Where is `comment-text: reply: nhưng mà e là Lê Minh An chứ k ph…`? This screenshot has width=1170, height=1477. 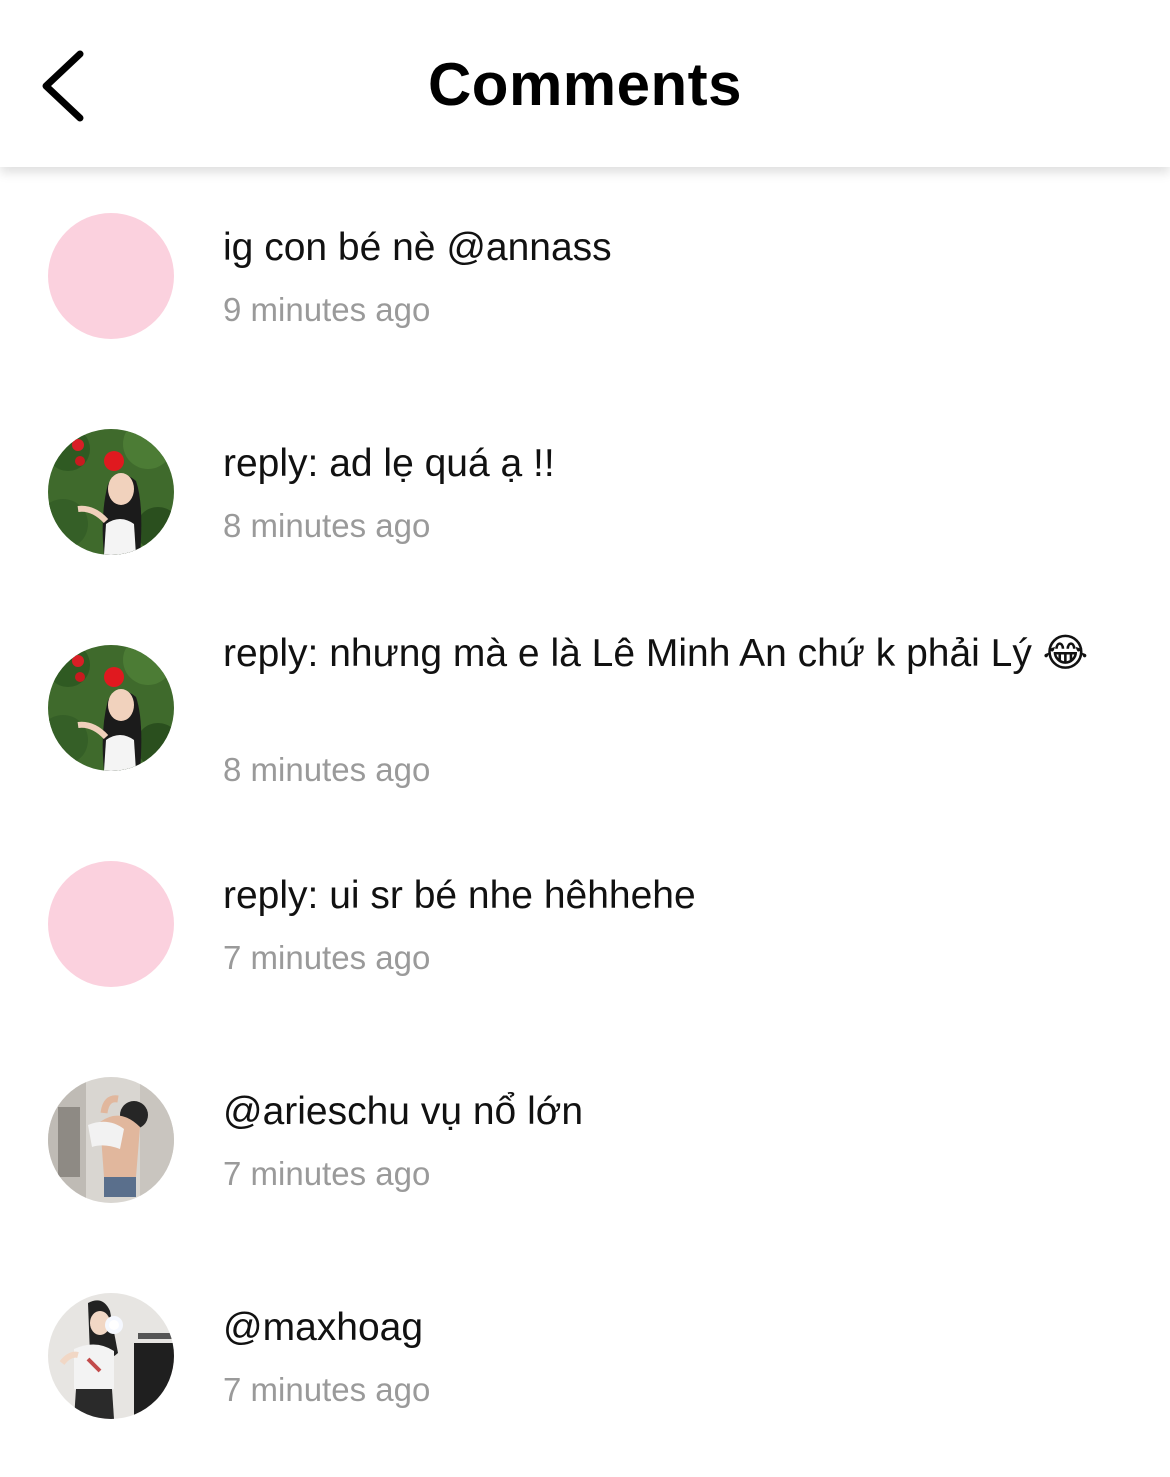 comment-text: reply: nhưng mà e là Lê Minh An chứ k ph… is located at coordinates (656, 653).